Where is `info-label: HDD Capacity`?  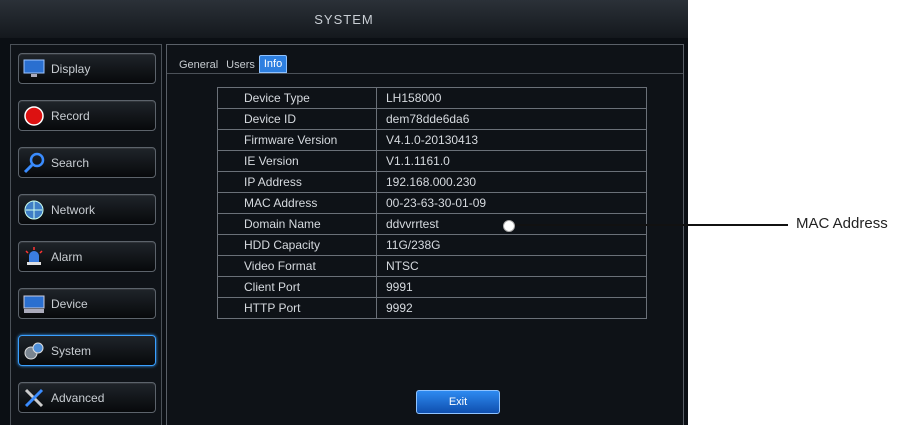 info-label: HDD Capacity is located at coordinates (297, 245).